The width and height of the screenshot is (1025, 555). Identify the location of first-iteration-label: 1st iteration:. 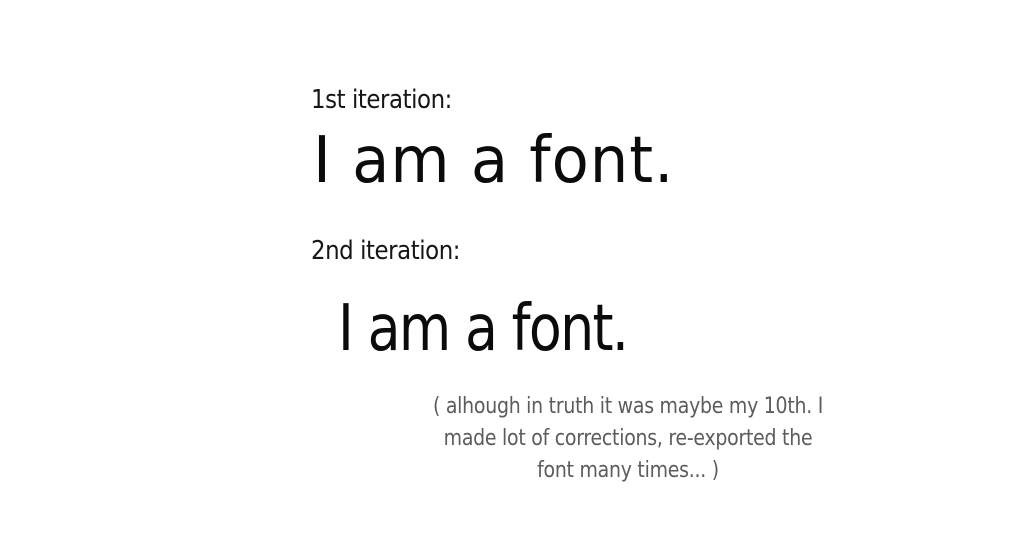
(381, 100).